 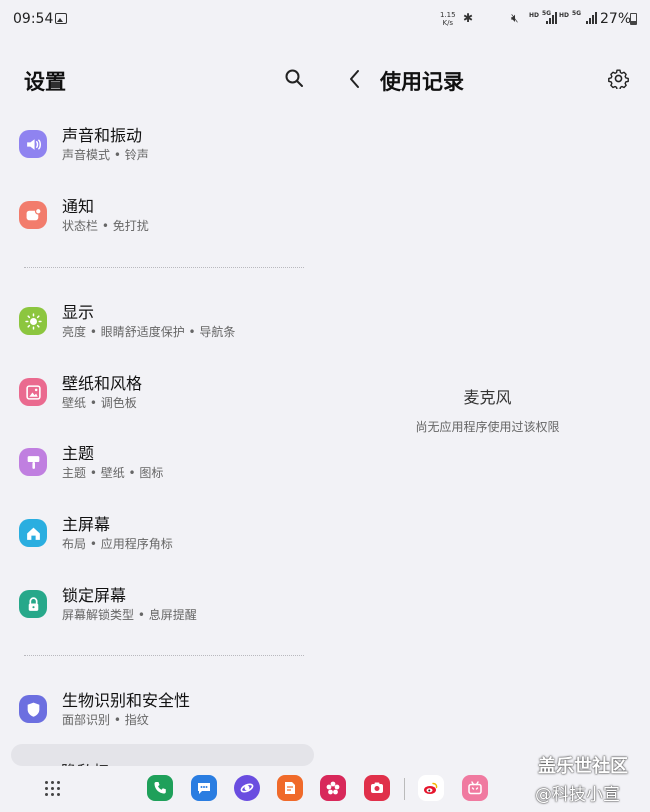 I want to click on settings-item-home-screen: 主屏幕 布局 • 应用程序角标, so click(x=162, y=538).